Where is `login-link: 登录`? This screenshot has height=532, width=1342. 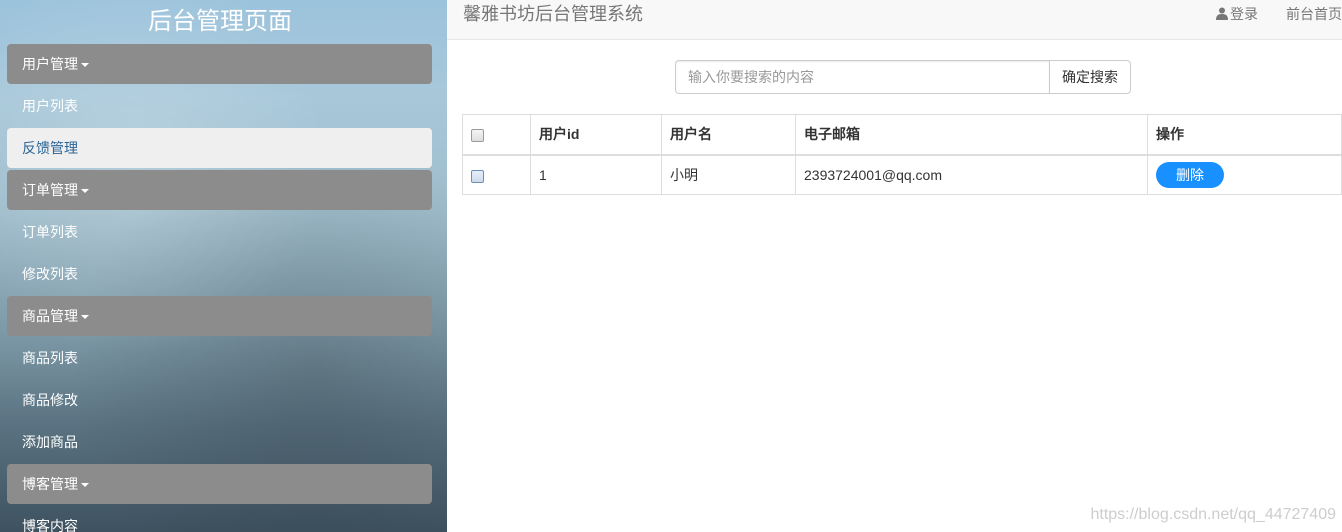
login-link: 登录 is located at coordinates (1237, 14).